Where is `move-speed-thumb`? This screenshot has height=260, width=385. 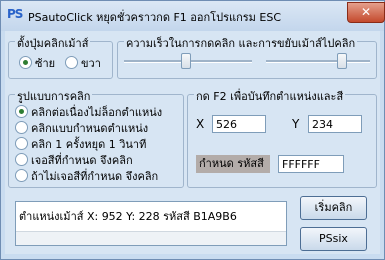
move-speed-thumb is located at coordinates (342, 61).